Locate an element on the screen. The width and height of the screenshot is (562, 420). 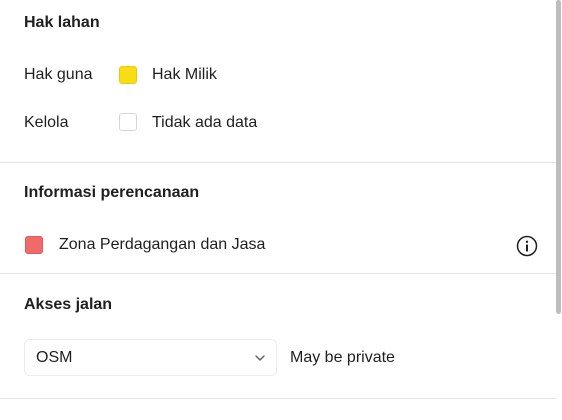
hak-milik-swatch is located at coordinates (128, 75).